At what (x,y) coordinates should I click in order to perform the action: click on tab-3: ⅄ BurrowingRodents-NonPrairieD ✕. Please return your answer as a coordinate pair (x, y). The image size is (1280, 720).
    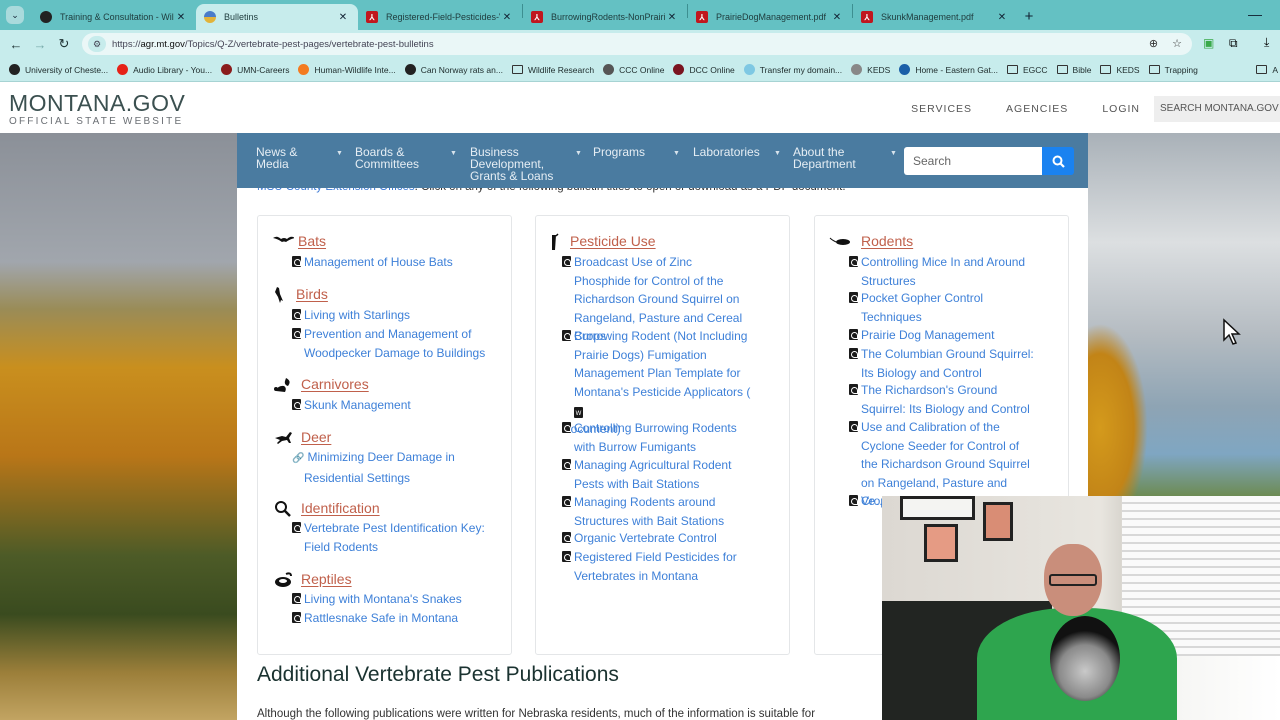
    Looking at the image, I should click on (605, 17).